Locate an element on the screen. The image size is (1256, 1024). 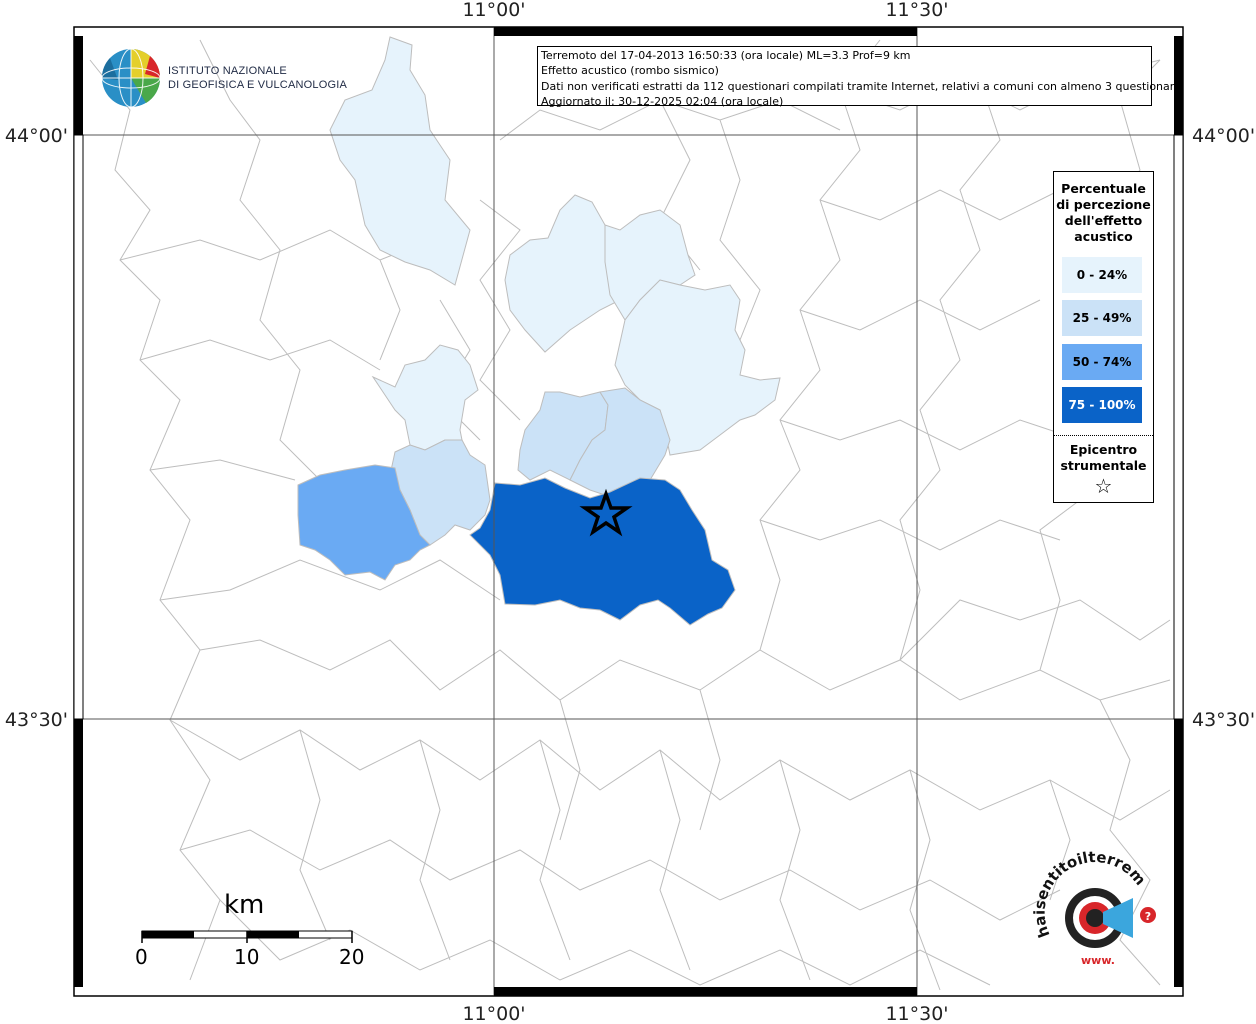
ingv-line-2: DI GEOFISICA E VULCANOLOGIA is located at coordinates (257, 85).